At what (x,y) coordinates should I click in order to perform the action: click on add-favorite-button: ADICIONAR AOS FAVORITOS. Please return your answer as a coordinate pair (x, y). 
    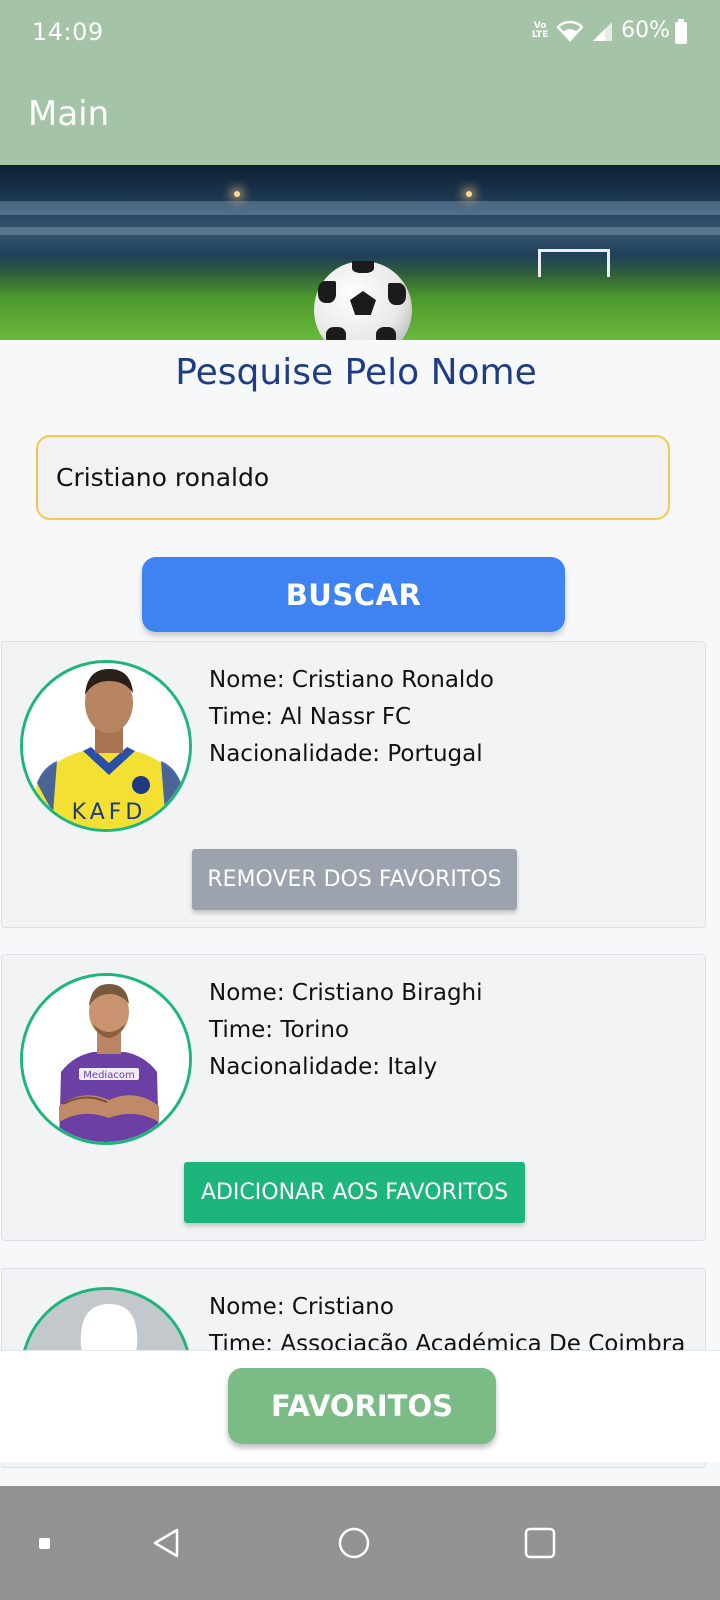
    Looking at the image, I should click on (354, 1192).